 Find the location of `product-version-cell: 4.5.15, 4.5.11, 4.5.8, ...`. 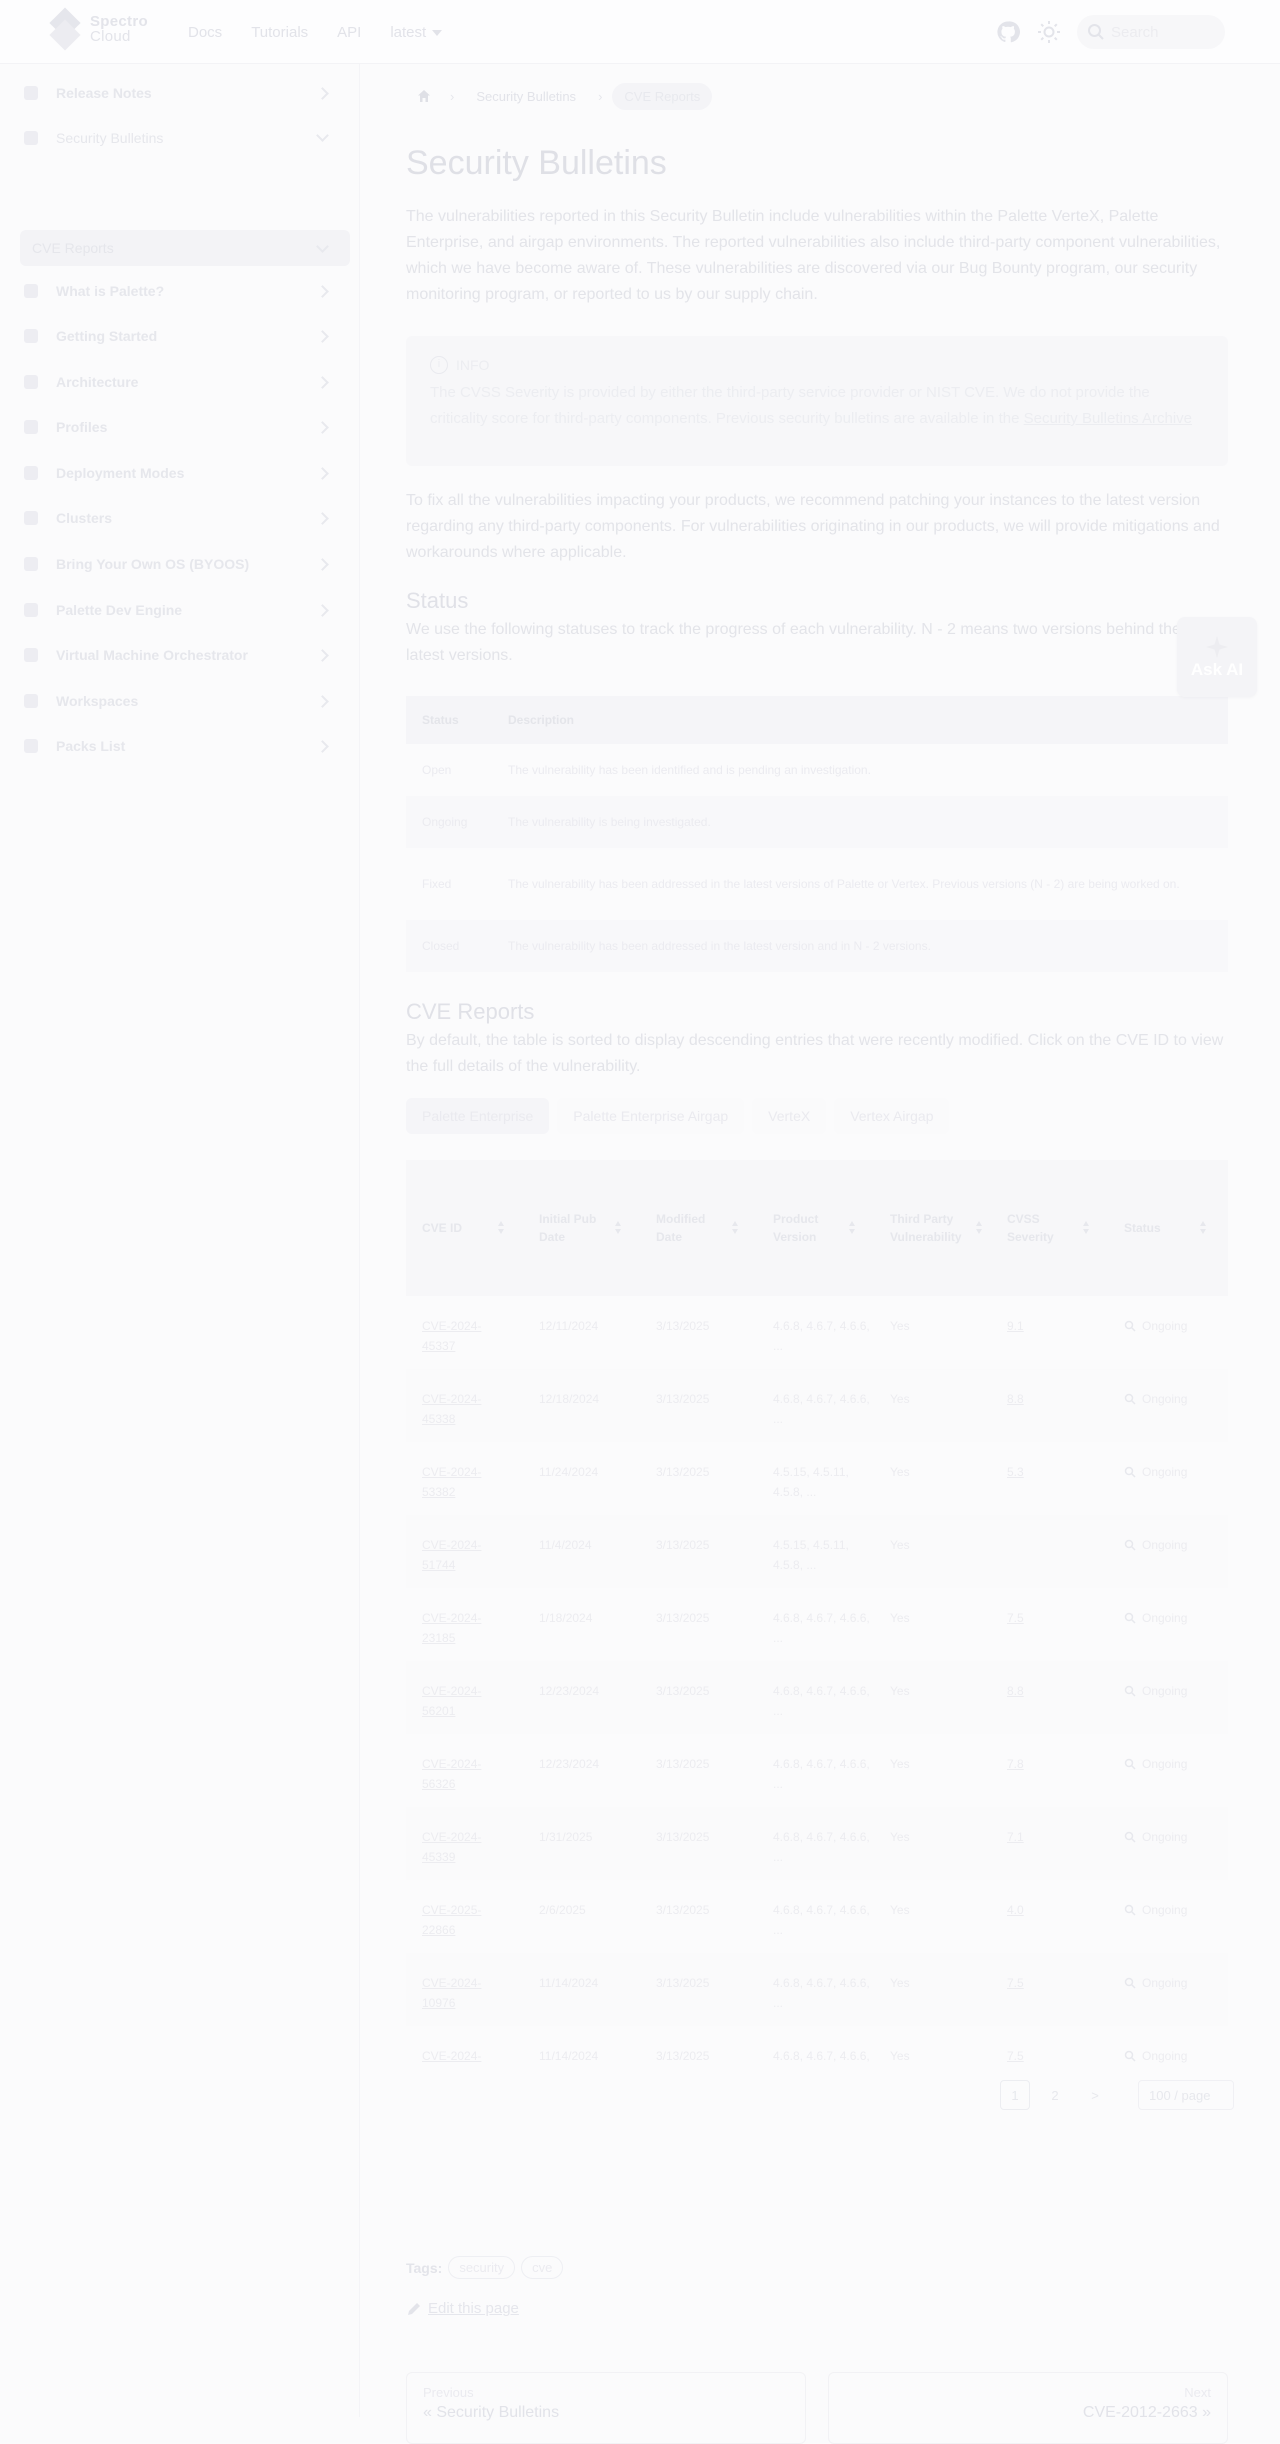

product-version-cell: 4.5.15, 4.5.11, 4.5.8, ... is located at coordinates (811, 1555).